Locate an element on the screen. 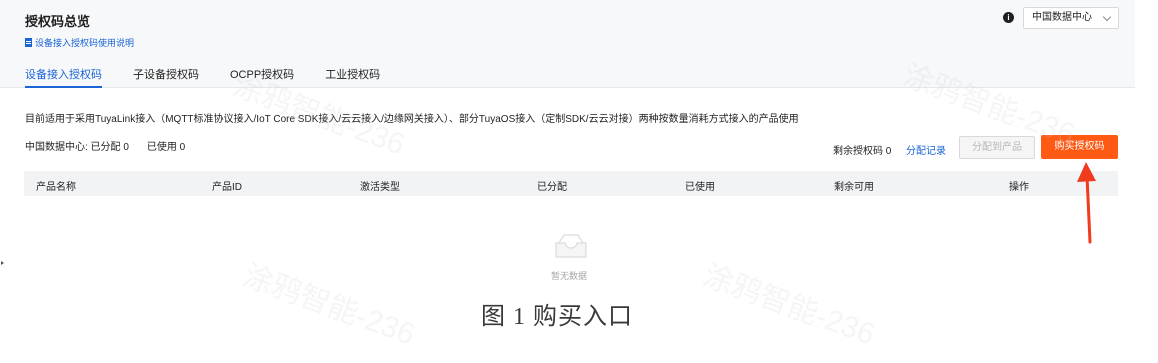 The width and height of the screenshot is (1158, 363). tab-device-access-code: 设备接入授权码 is located at coordinates (63, 77).